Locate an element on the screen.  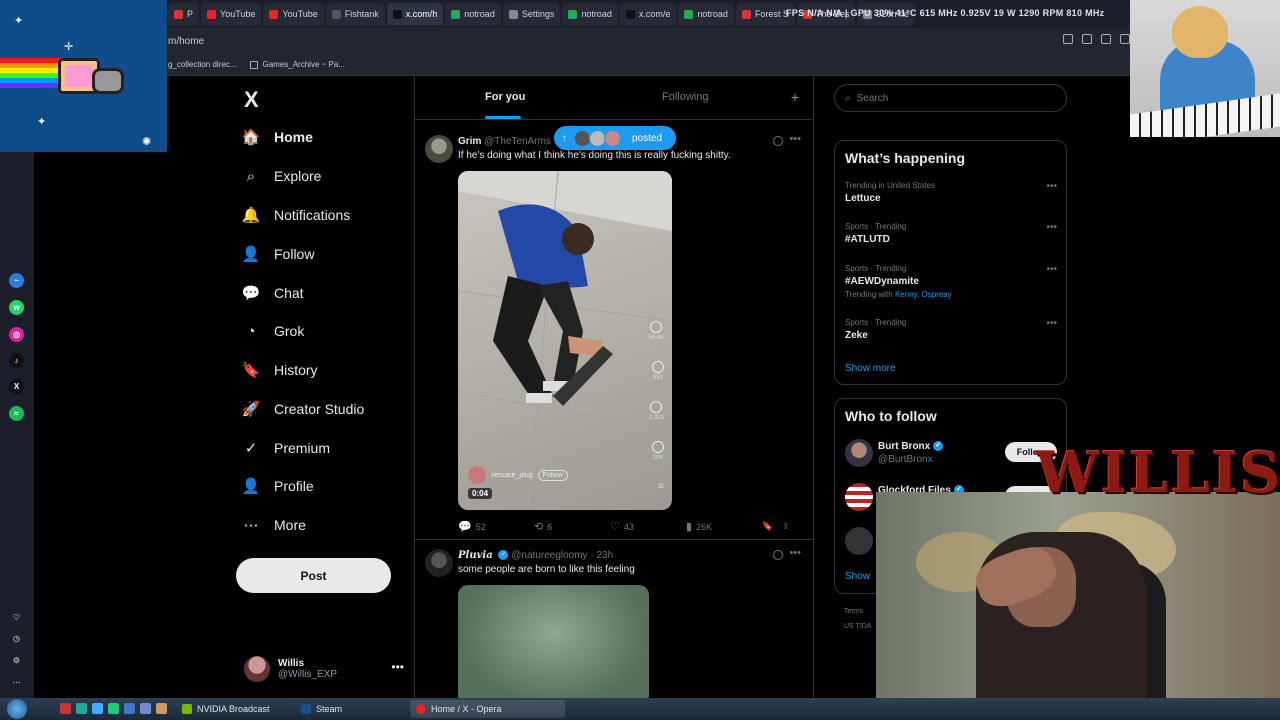
search-input: ⌕ Search is located at coordinates (950, 98).